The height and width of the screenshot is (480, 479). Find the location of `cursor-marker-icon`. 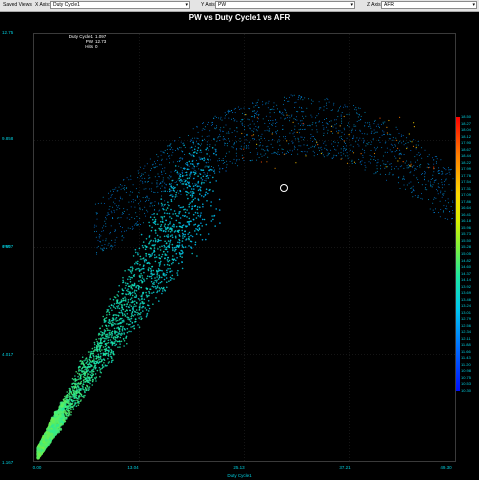

cursor-marker-icon is located at coordinates (284, 188).